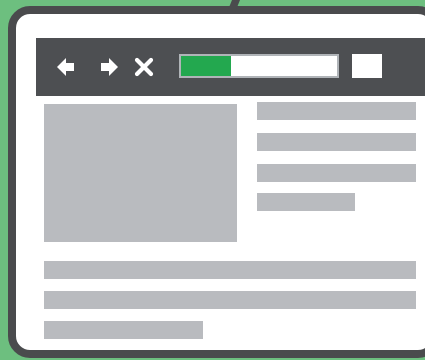  I want to click on menu-button, so click(367, 66).